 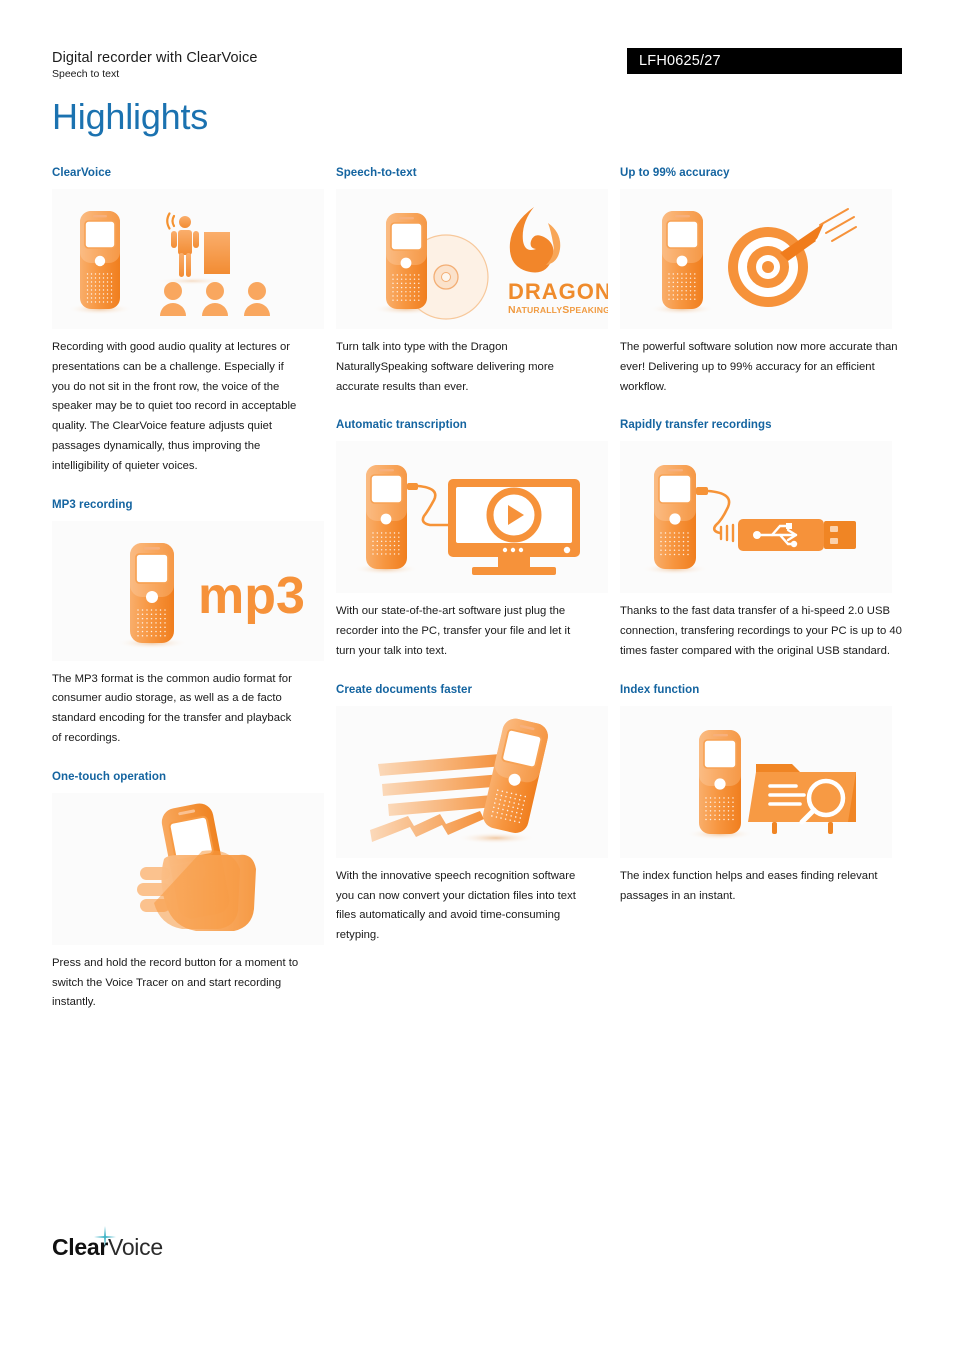 I want to click on mp3-illustration: mp3, so click(x=188, y=590).